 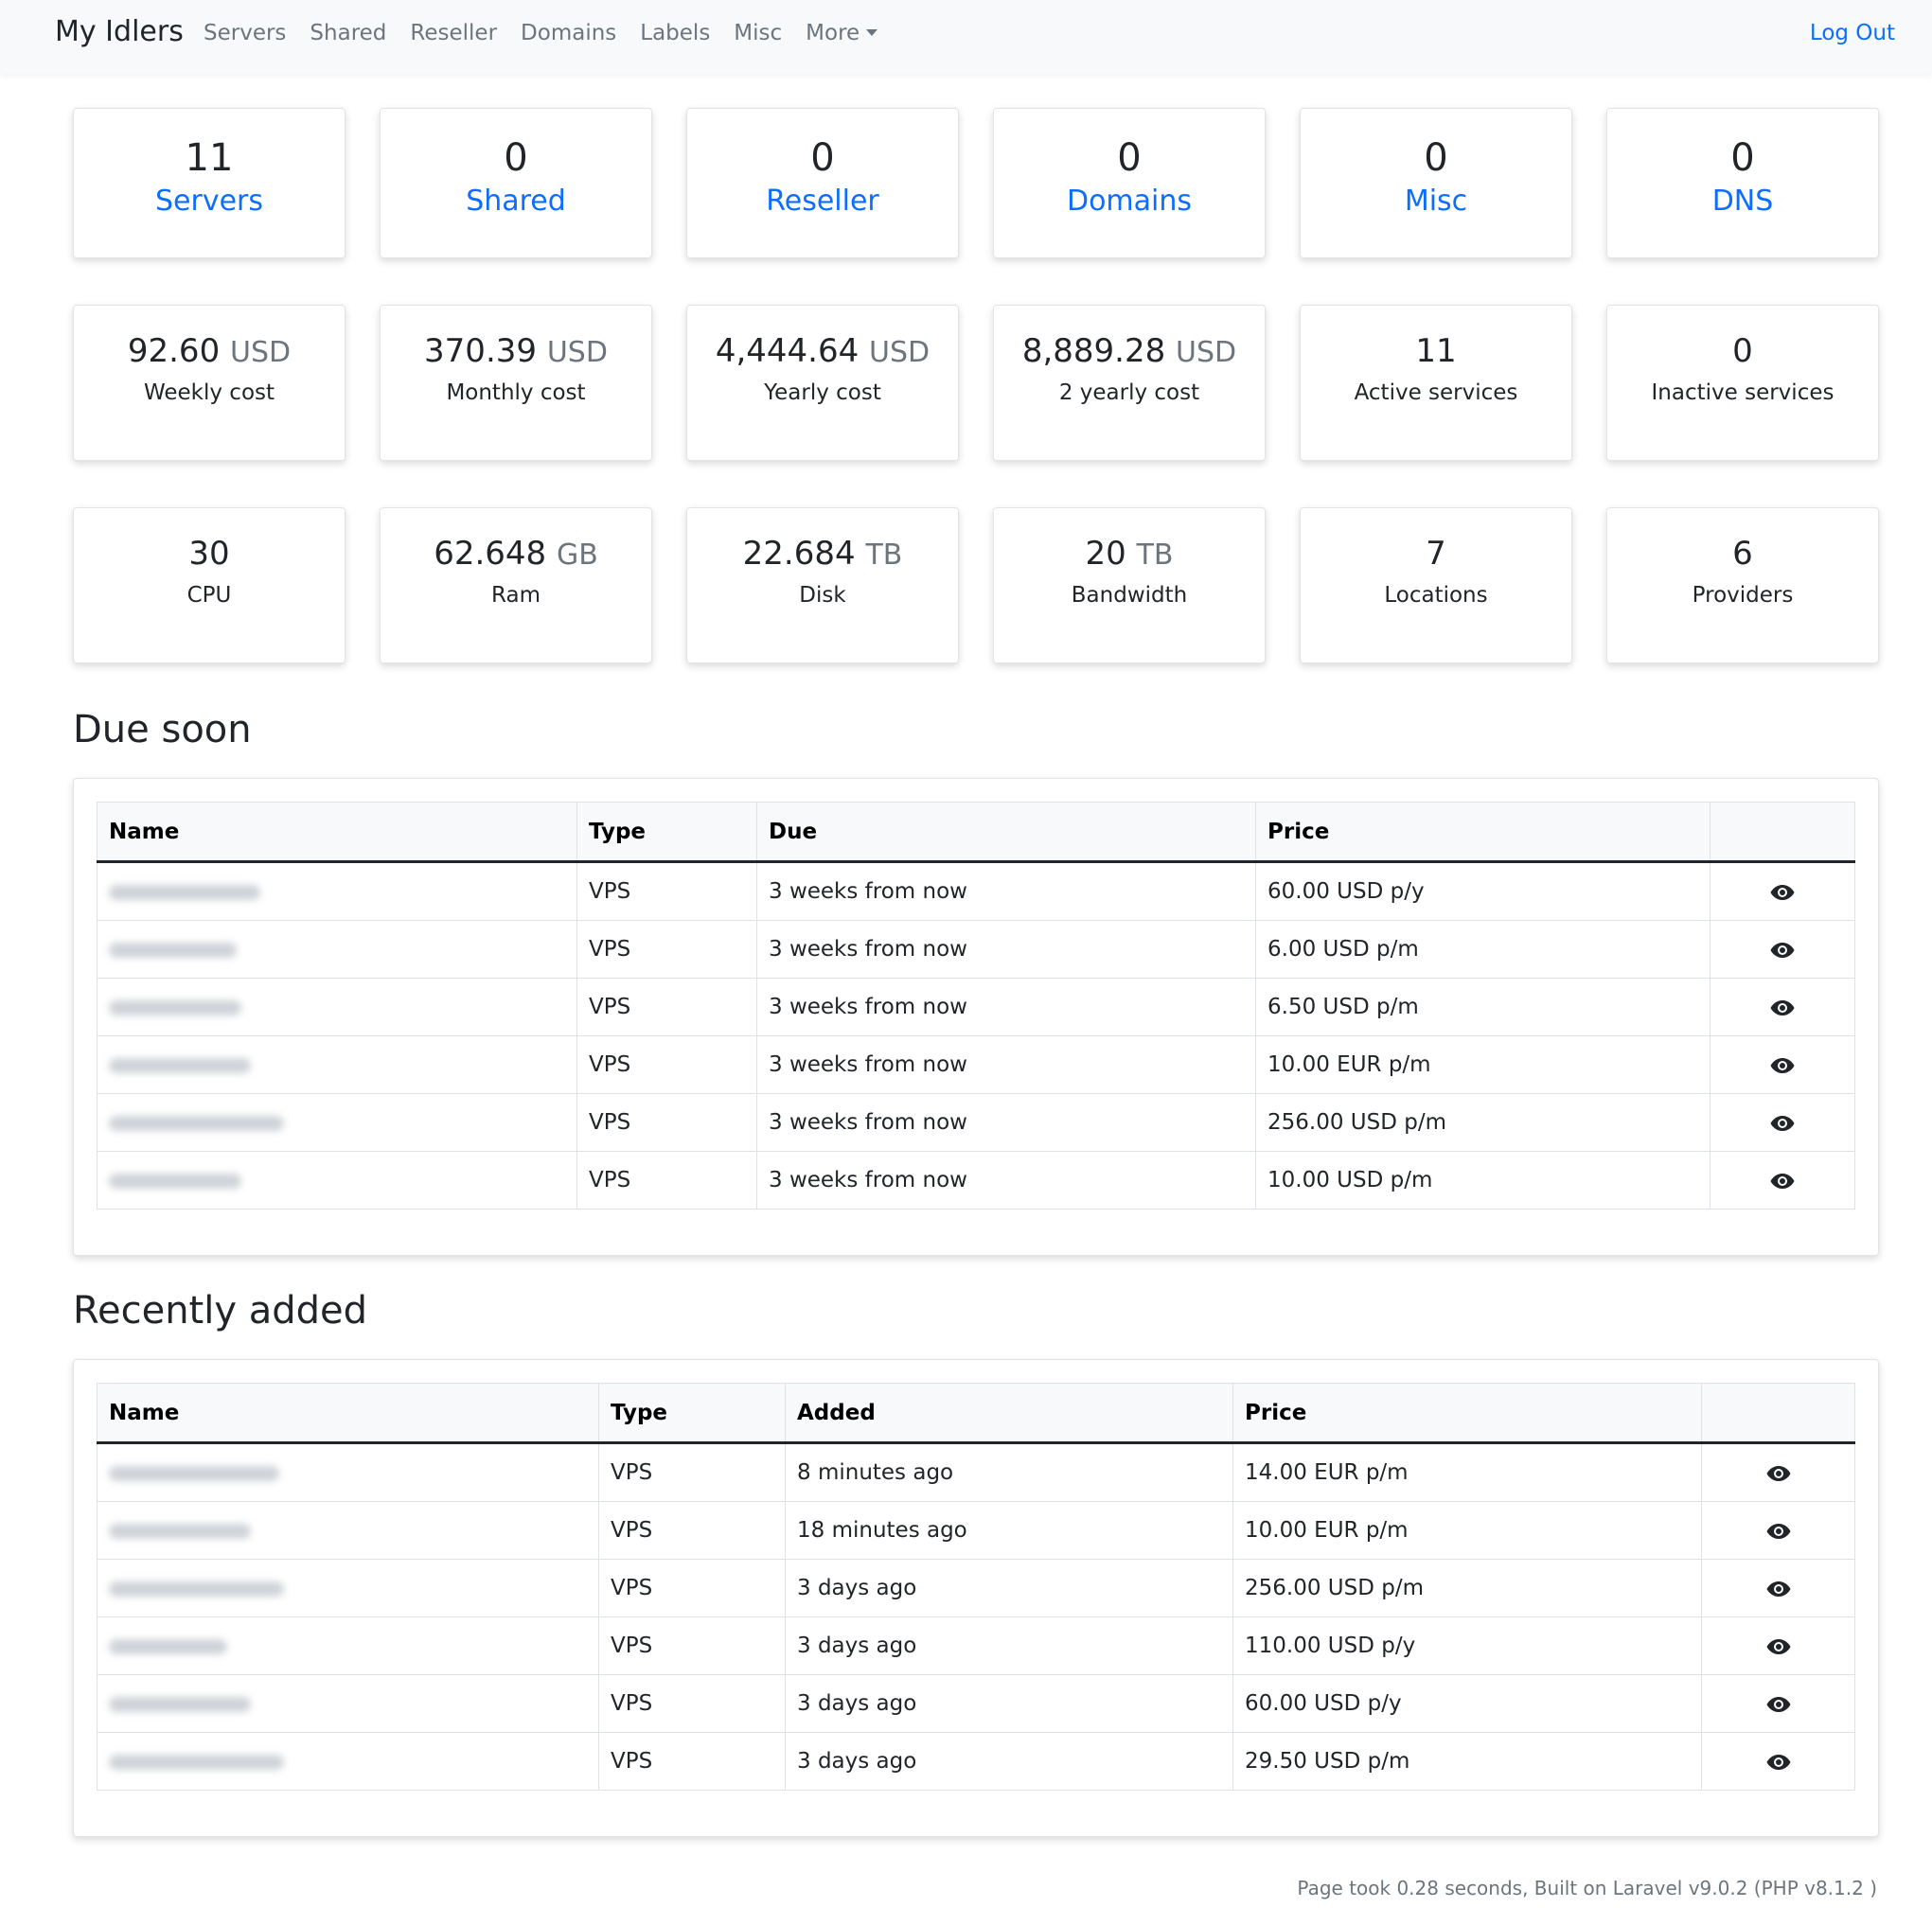 What do you see at coordinates (1782, 832) in the screenshot?
I see `column-header-actions` at bounding box center [1782, 832].